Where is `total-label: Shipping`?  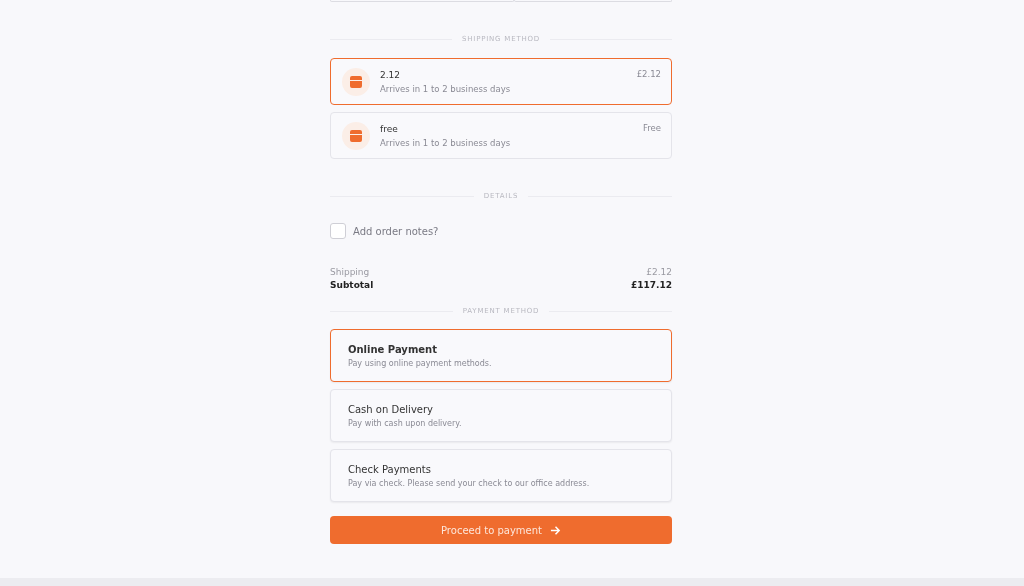 total-label: Shipping is located at coordinates (350, 272).